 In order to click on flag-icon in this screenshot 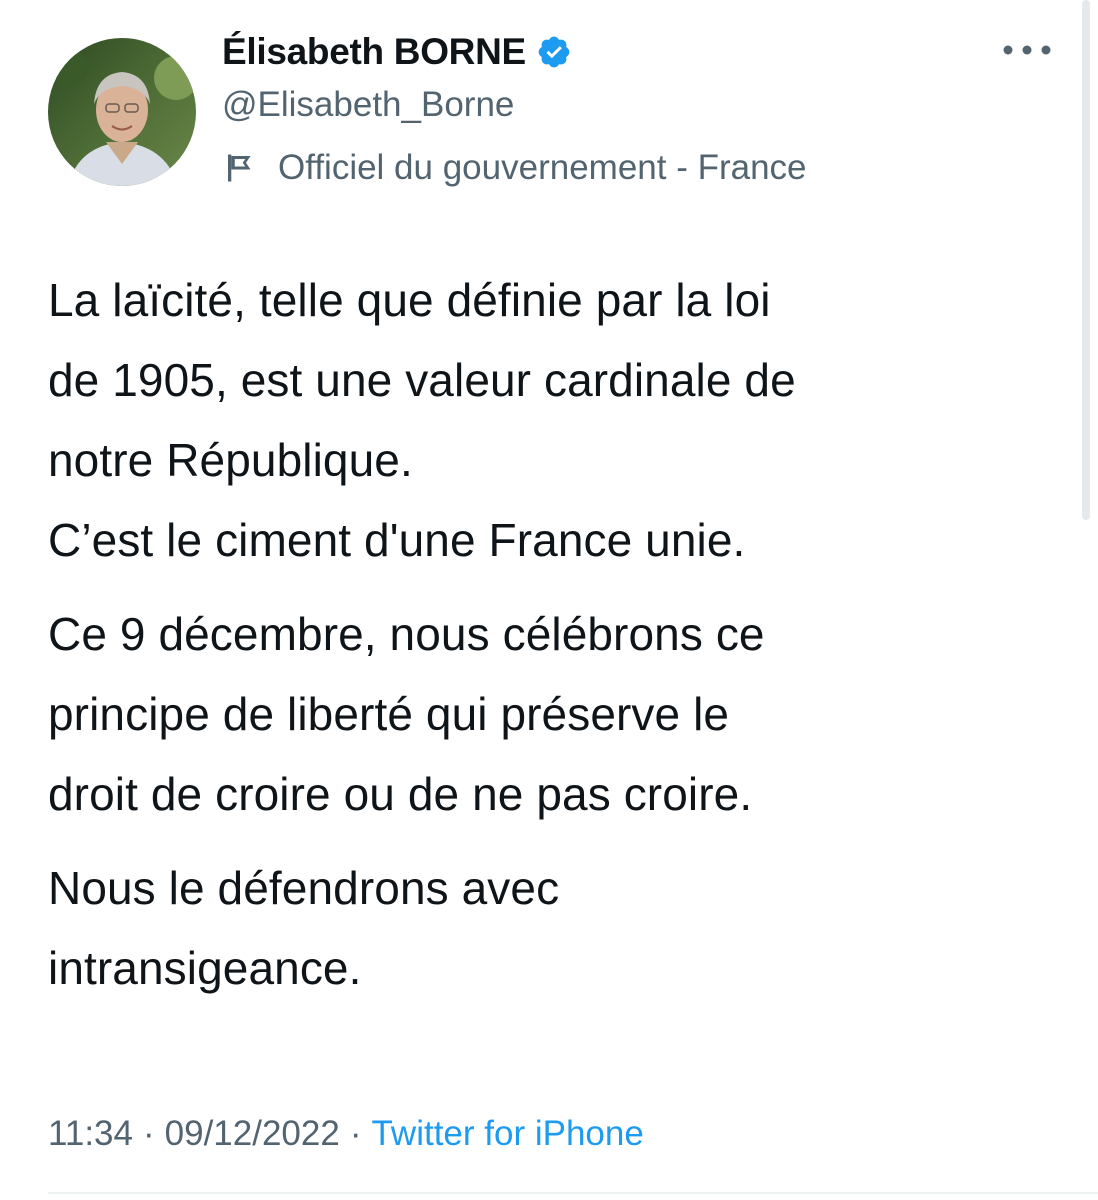, I will do `click(239, 168)`.